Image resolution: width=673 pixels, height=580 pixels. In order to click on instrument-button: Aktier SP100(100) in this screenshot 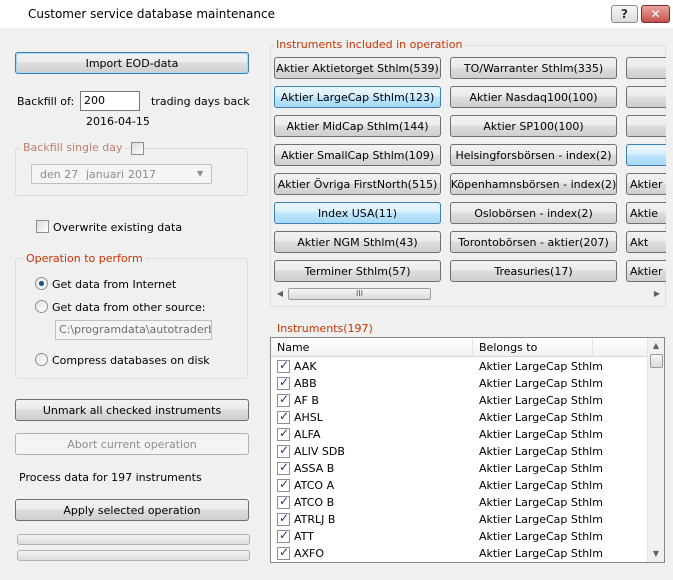, I will do `click(533, 126)`.